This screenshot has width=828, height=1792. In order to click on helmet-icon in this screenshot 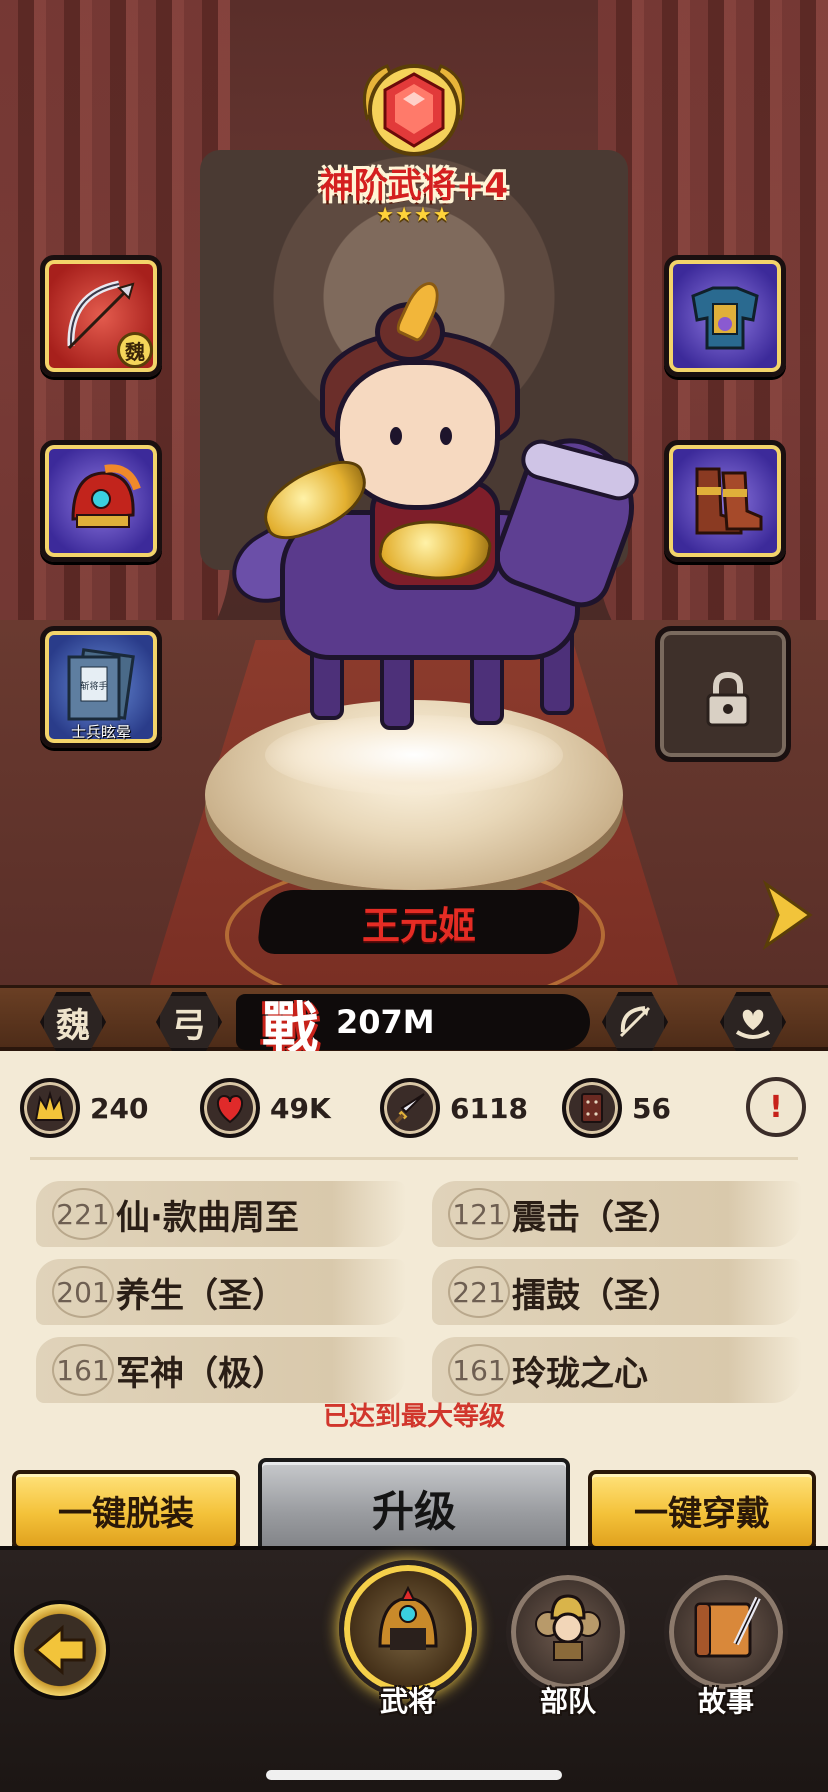, I will do `click(106, 496)`.